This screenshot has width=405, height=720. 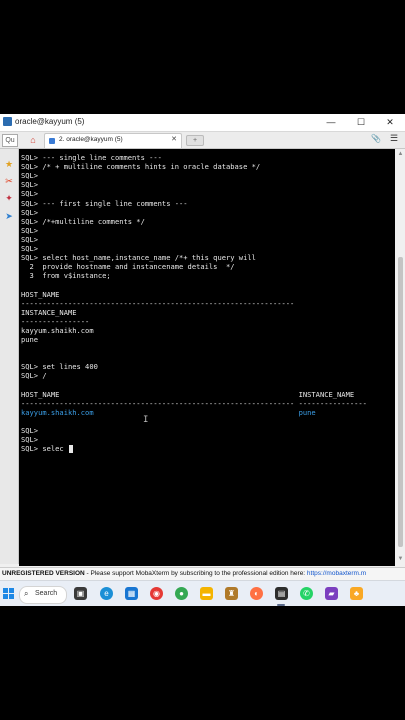 I want to click on windows-taskbar: ⌕ Search ▣ e ▦ ◉ ● ▬ ♜ ◐ ▤ ✆ ▰ ♣, so click(x=202, y=593).